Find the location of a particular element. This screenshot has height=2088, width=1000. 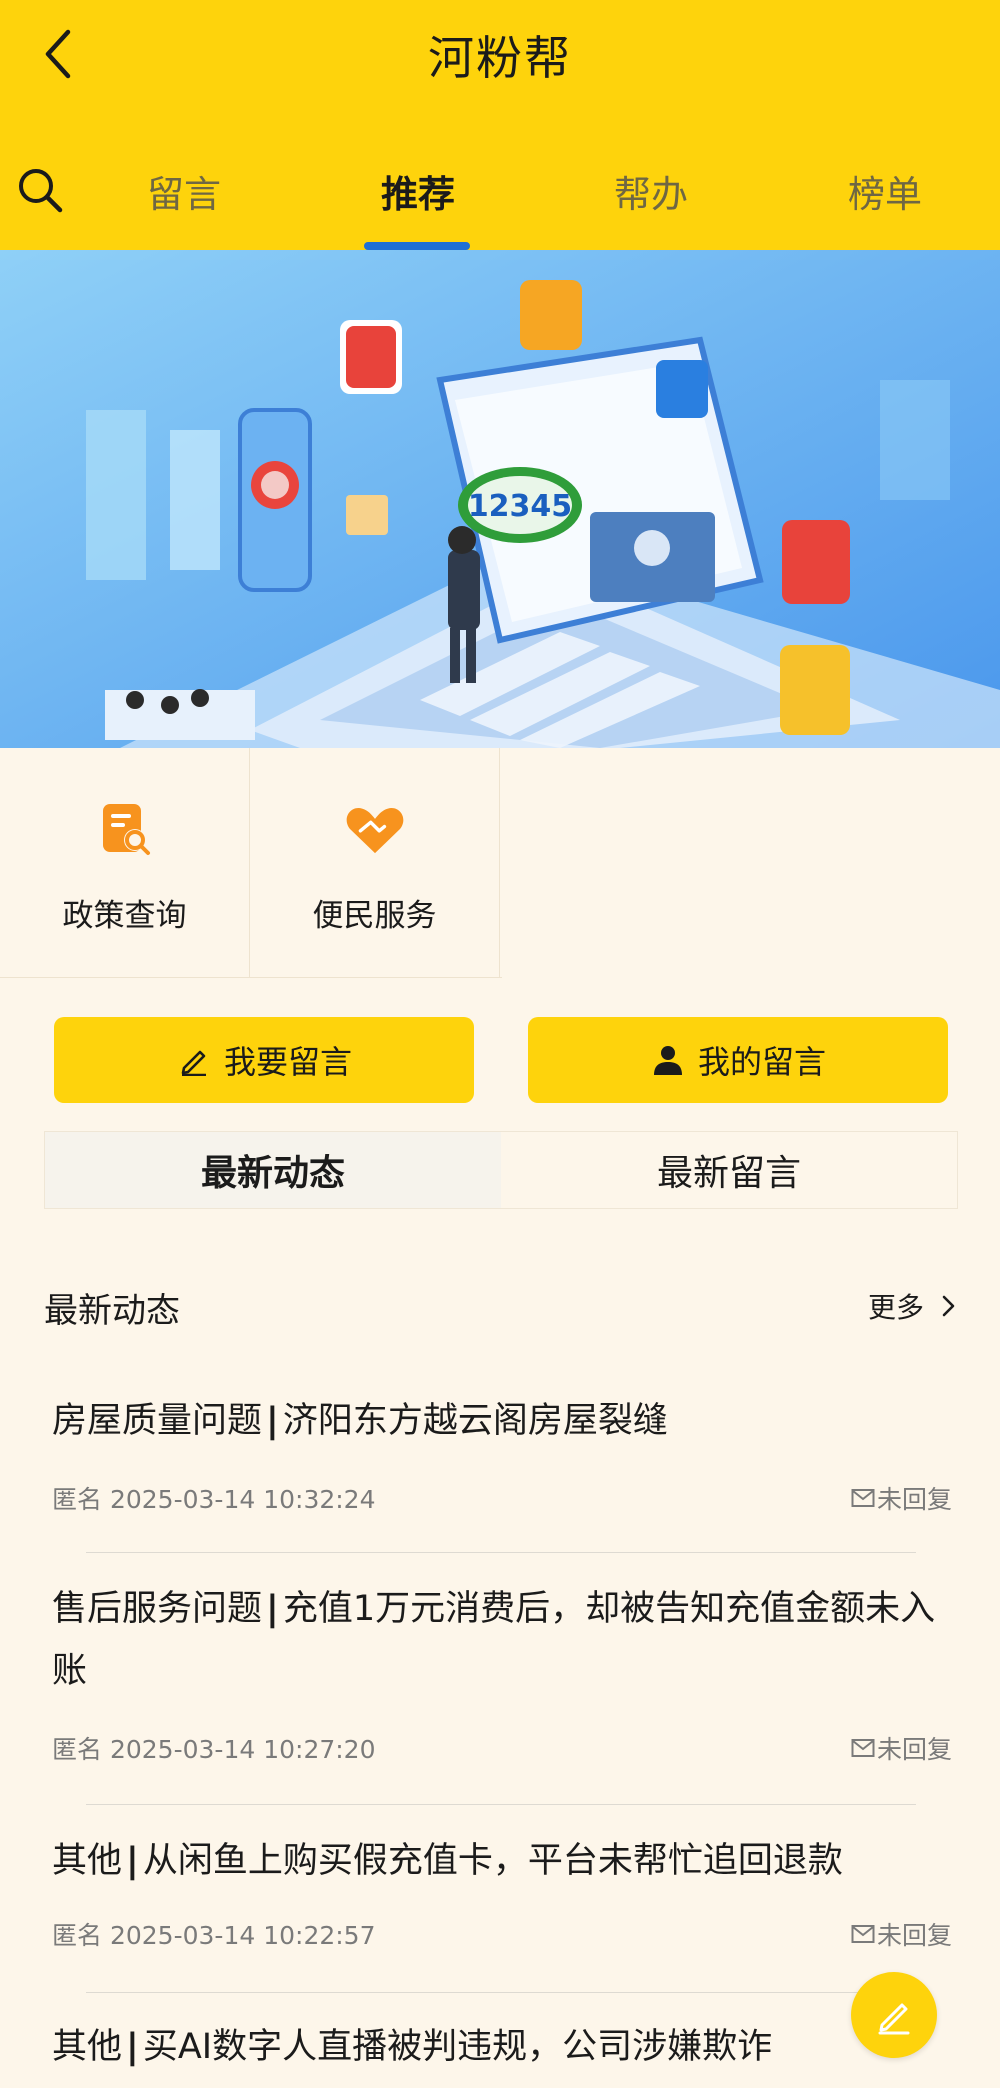

feed-item-meta: 匿名 2025-03-14 10:32:24 is located at coordinates (213, 1498).